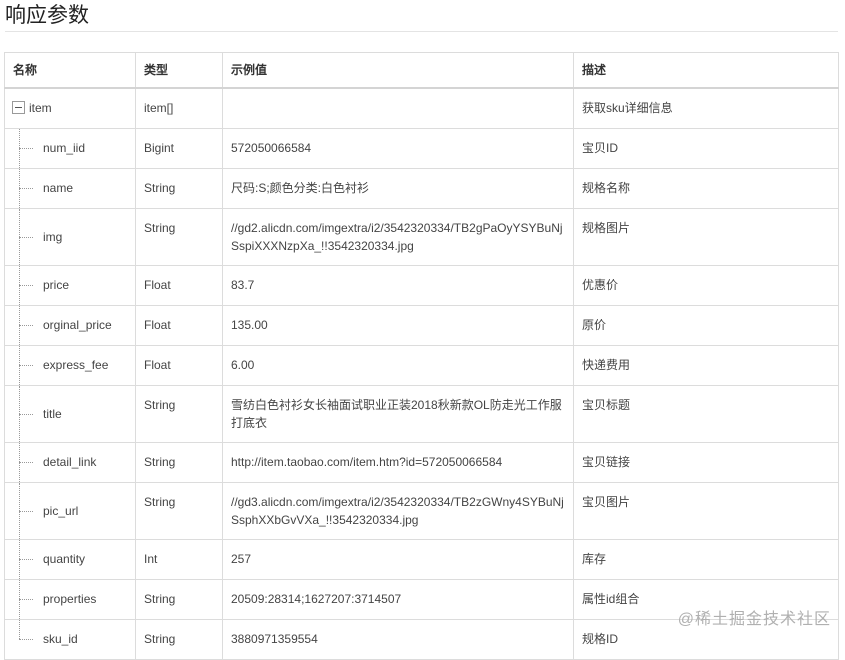 The image size is (845, 660). I want to click on name-cell: img, so click(70, 236).